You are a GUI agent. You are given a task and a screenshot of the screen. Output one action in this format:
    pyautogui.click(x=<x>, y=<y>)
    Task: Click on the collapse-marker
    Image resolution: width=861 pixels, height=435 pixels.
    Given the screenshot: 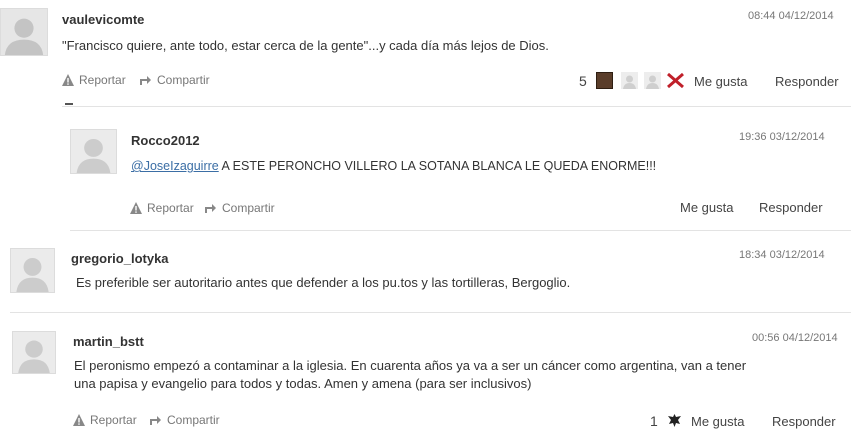 What is the action you would take?
    pyautogui.click(x=69, y=104)
    